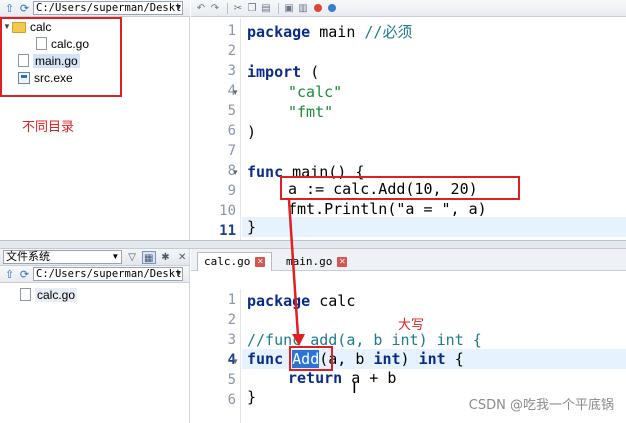 This screenshot has height=423, width=626. What do you see at coordinates (238, 8) in the screenshot?
I see `cut-icon: ✂` at bounding box center [238, 8].